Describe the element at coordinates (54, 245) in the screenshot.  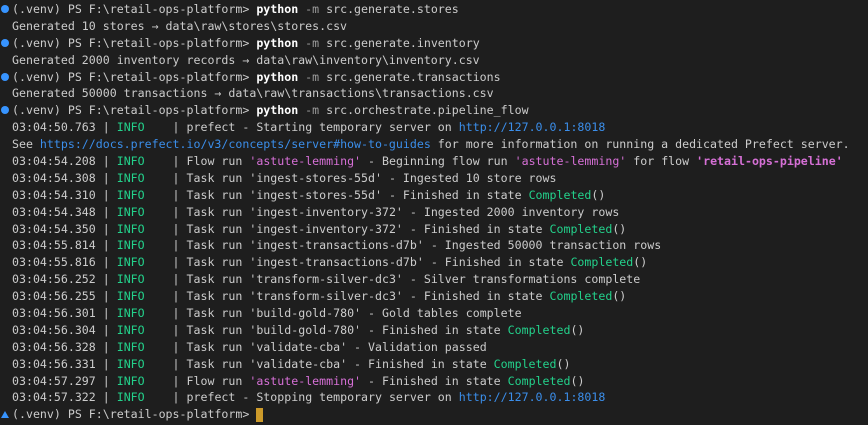
I see `log-timestamp: 03:04:55.814` at that location.